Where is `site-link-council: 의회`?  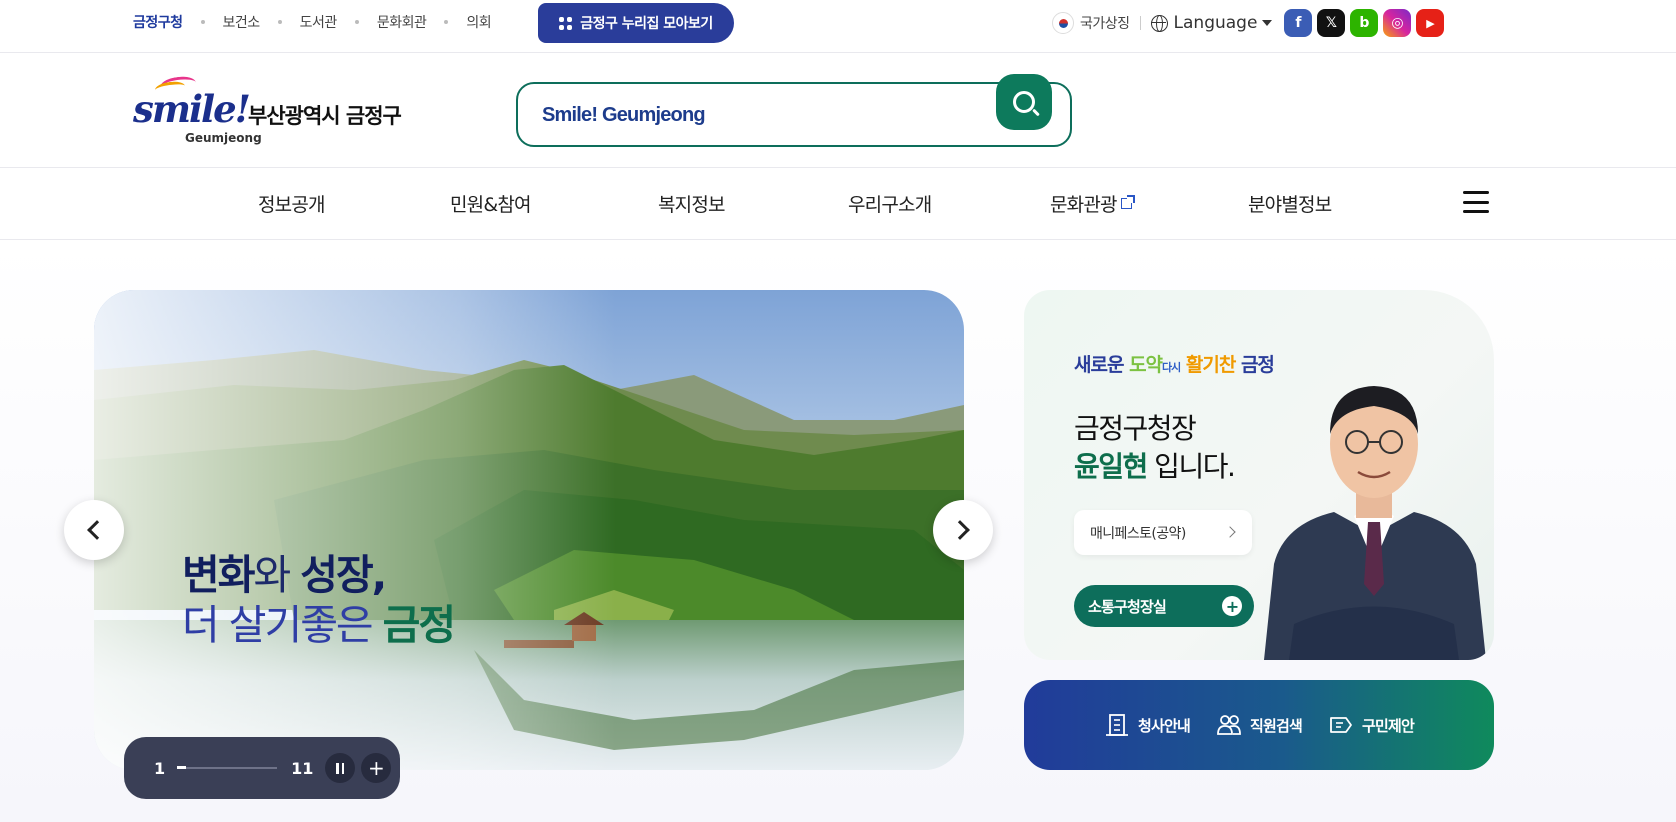
site-link-council: 의회 is located at coordinates (478, 22).